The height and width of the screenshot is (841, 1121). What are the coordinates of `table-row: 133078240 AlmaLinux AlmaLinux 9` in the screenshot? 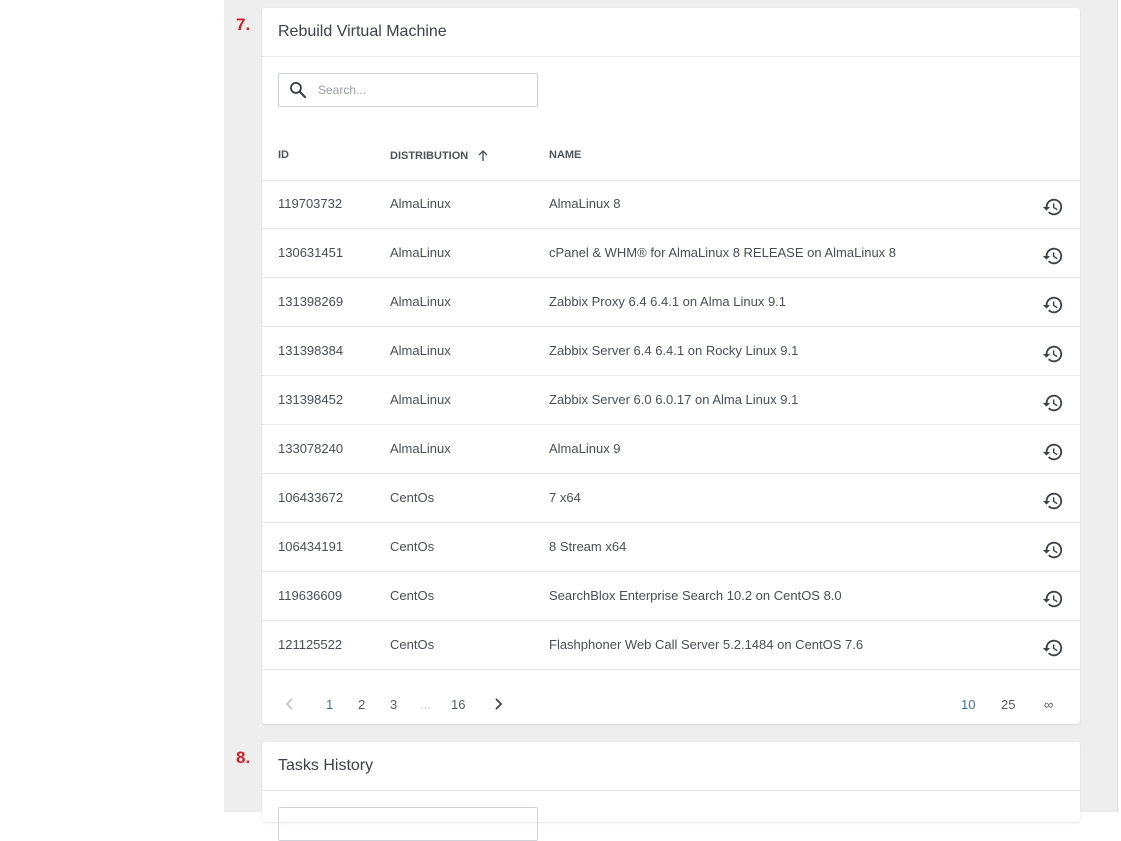 It's located at (671, 449).